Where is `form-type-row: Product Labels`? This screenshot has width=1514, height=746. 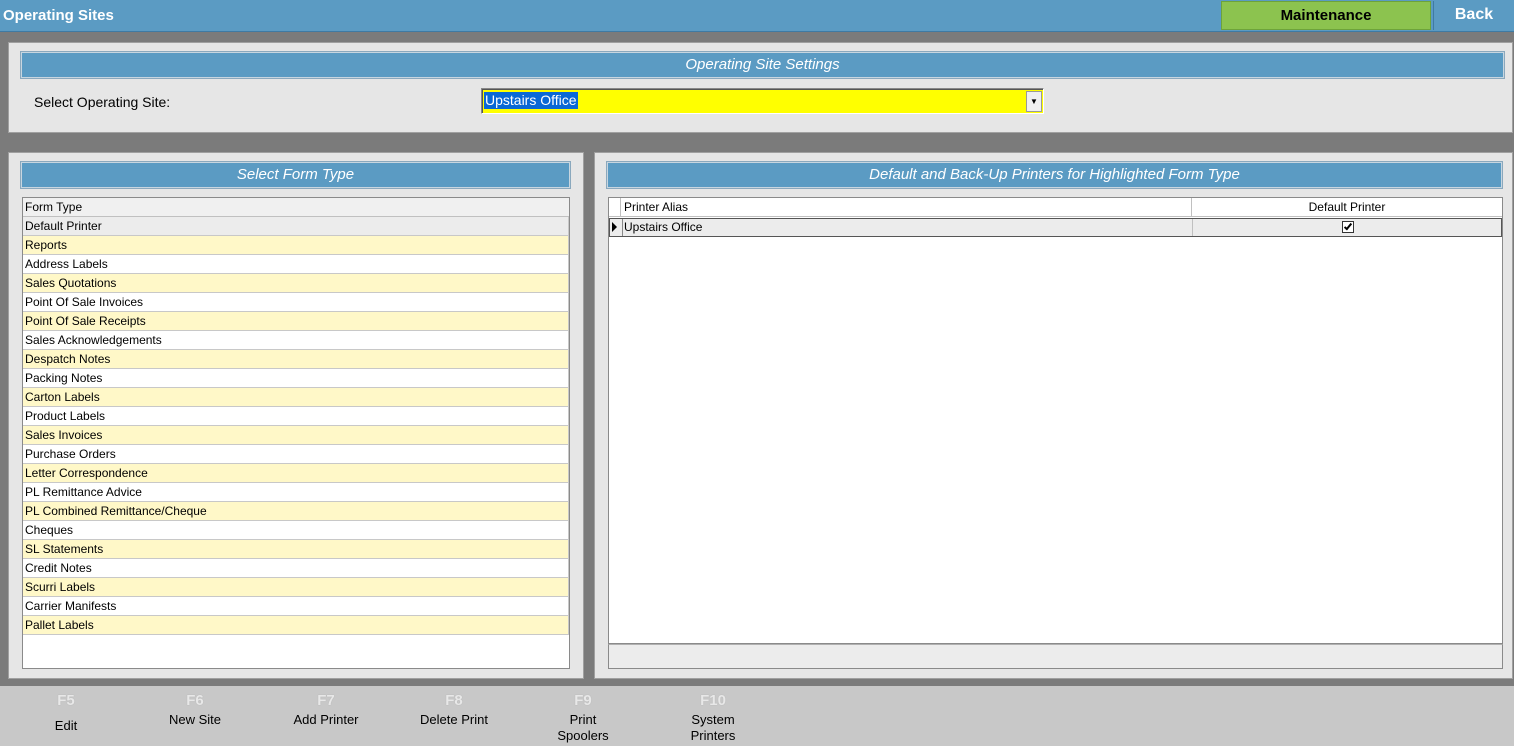 form-type-row: Product Labels is located at coordinates (296, 416).